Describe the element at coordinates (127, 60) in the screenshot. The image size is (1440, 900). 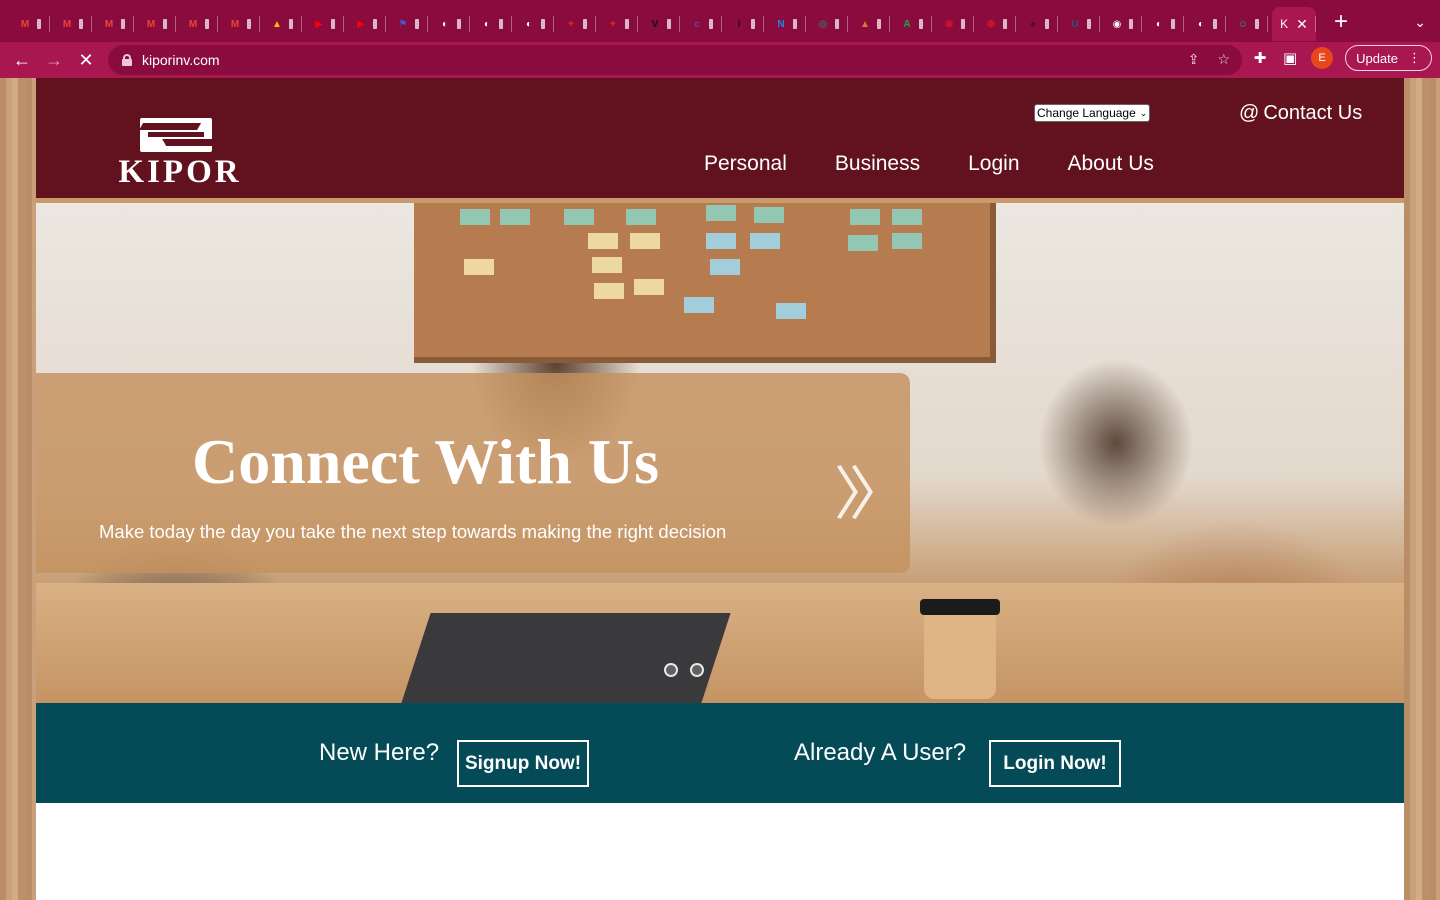
I see `lock-icon` at that location.